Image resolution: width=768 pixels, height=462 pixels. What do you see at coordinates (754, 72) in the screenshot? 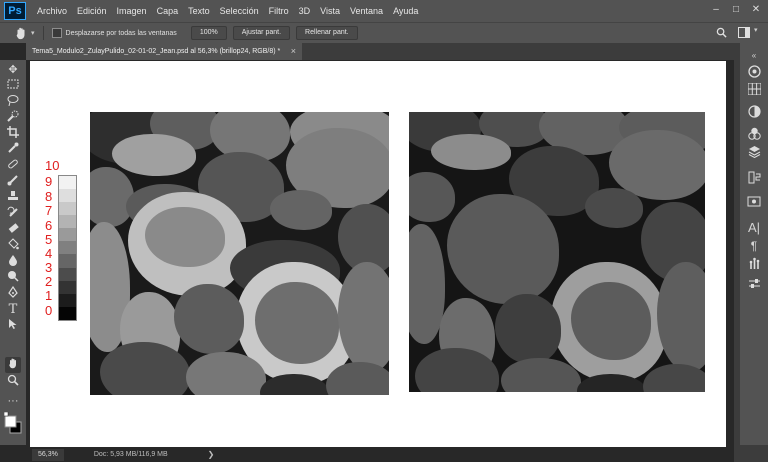
I see `color-icon` at bounding box center [754, 72].